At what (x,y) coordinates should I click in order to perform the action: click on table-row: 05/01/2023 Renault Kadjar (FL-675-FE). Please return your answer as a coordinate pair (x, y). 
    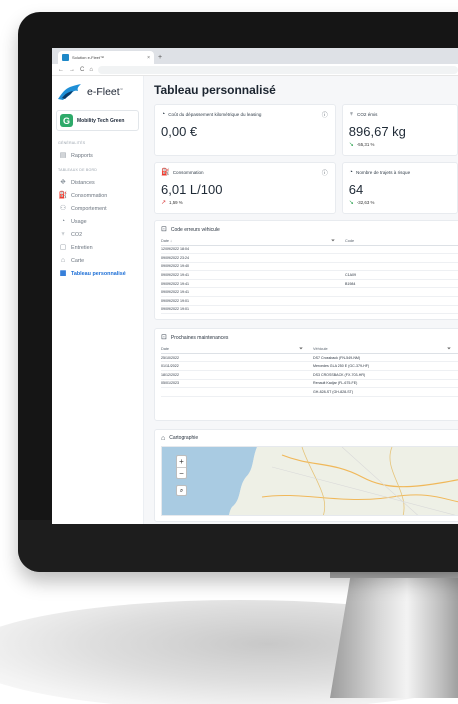
    Looking at the image, I should click on (309, 384).